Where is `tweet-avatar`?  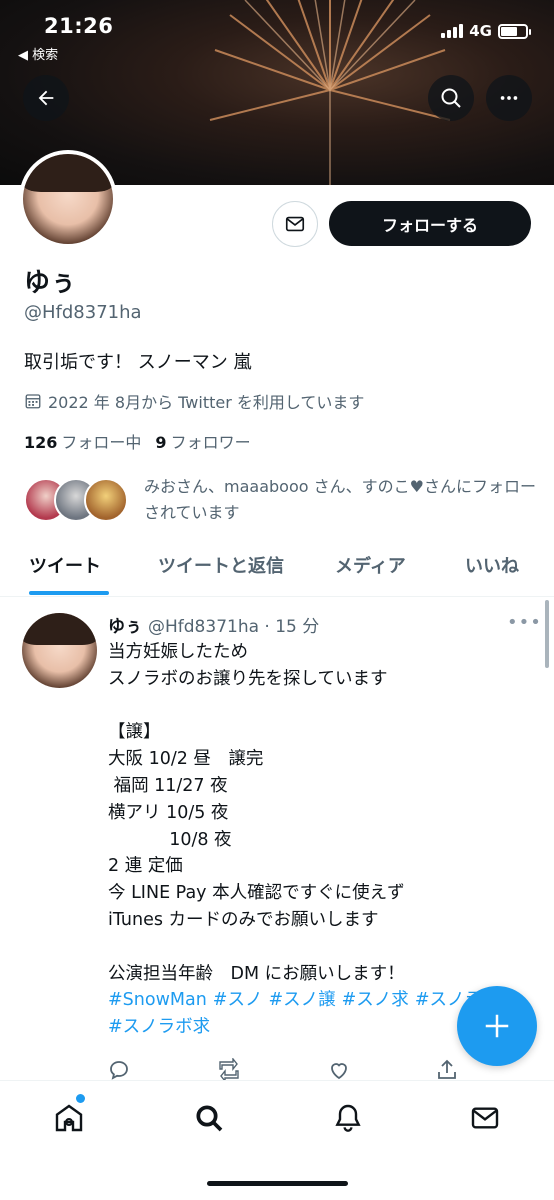
tweet-avatar is located at coordinates (59, 650).